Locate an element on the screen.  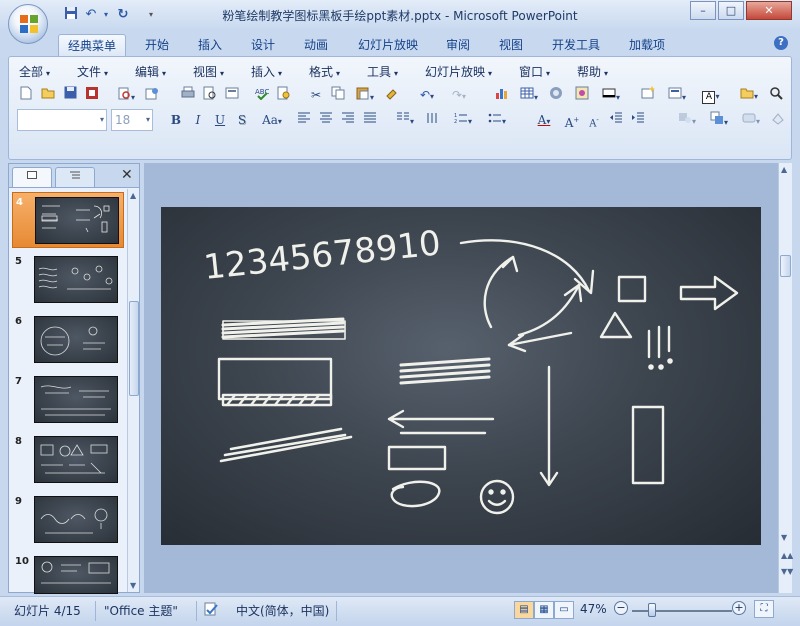
italic-button: I is located at coordinates (198, 120).